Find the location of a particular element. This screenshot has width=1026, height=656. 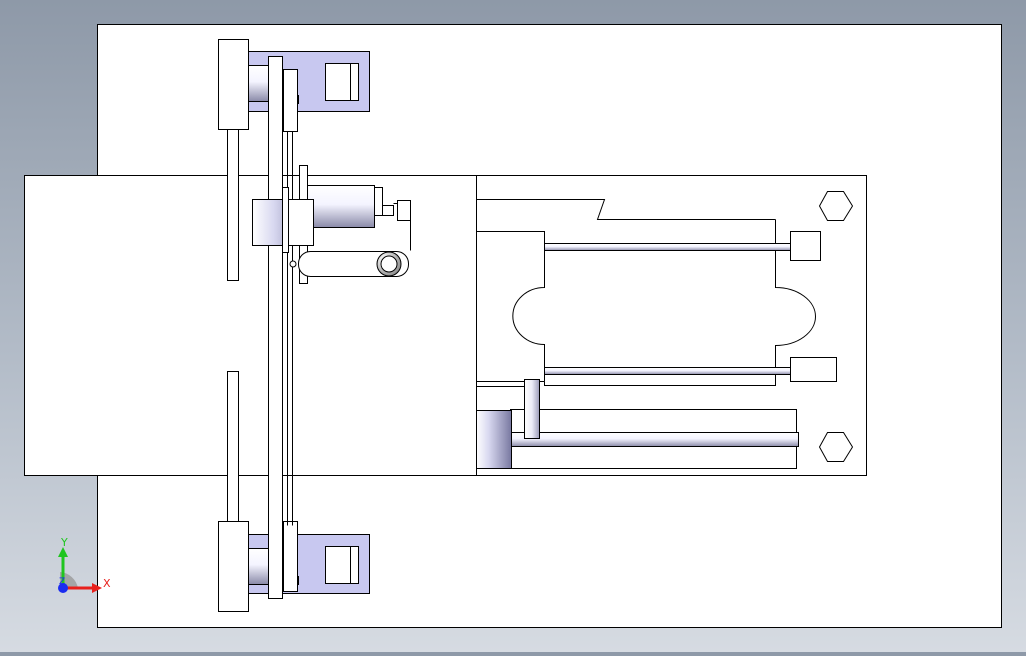

bottom-mount-block is located at coordinates (233, 566).